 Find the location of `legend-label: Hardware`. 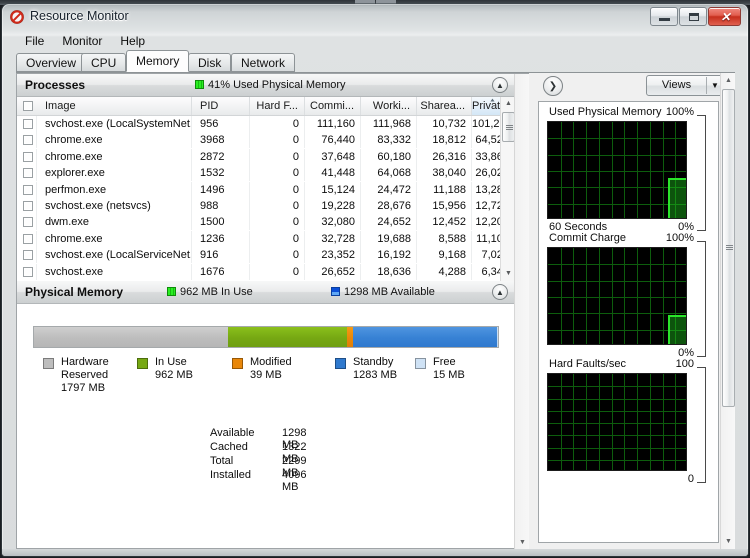

legend-label: Hardware is located at coordinates (85, 362).